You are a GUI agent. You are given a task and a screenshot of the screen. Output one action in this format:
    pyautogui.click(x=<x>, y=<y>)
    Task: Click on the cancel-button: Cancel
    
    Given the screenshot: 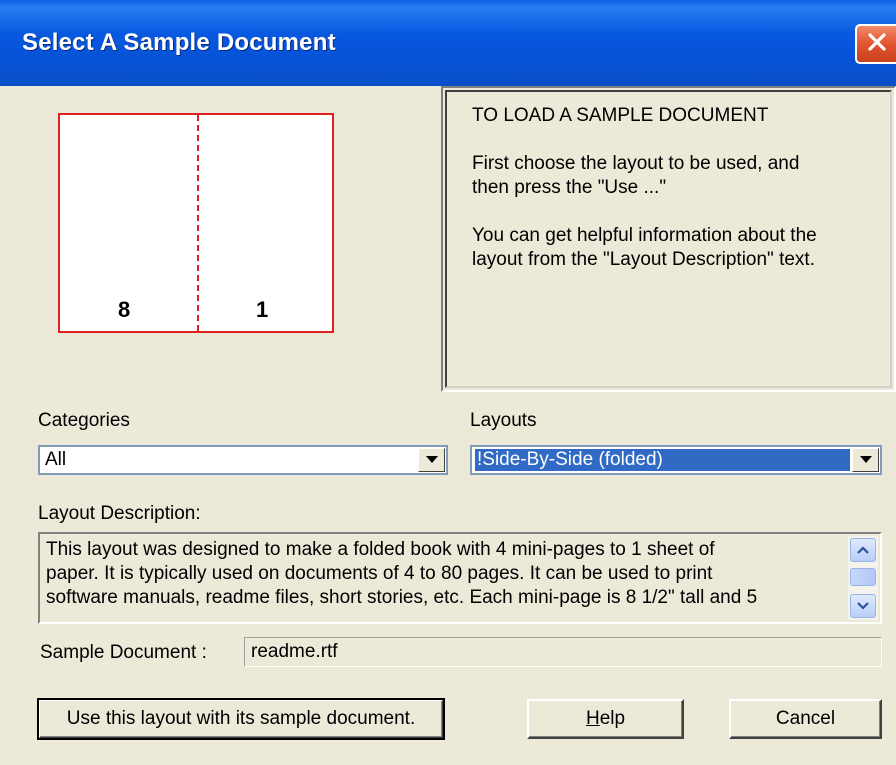 What is the action you would take?
    pyautogui.click(x=805, y=719)
    